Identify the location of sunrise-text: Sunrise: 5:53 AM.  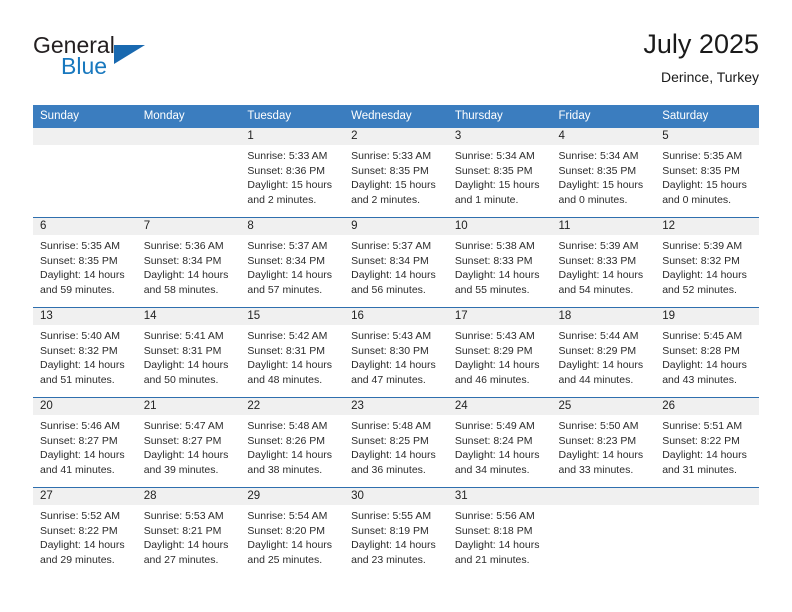
(183, 516).